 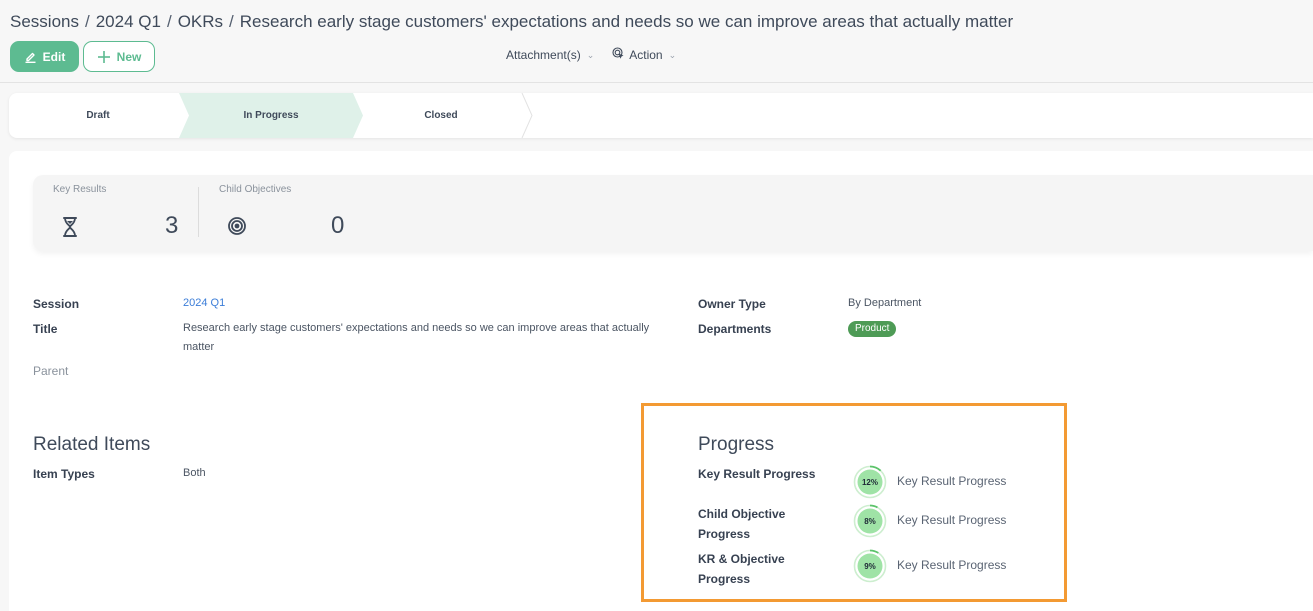 What do you see at coordinates (735, 329) in the screenshot?
I see `departments-label: Departments` at bounding box center [735, 329].